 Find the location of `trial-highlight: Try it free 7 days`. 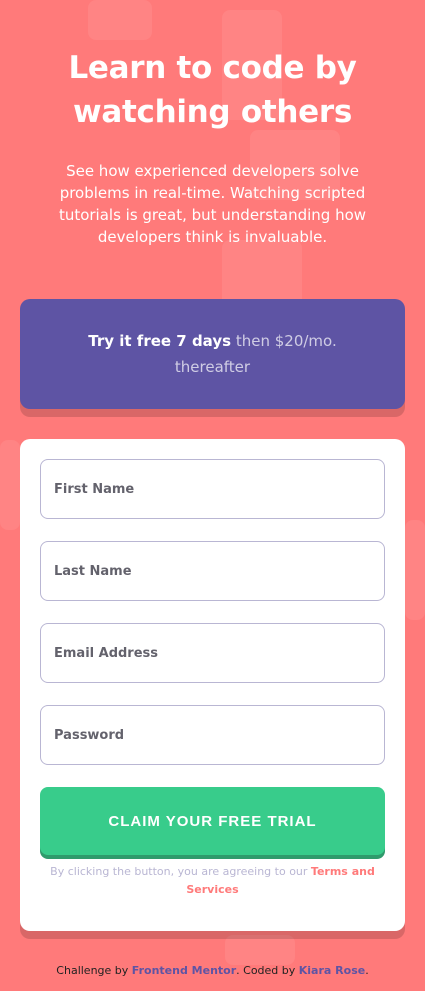

trial-highlight: Try it free 7 days is located at coordinates (160, 341).